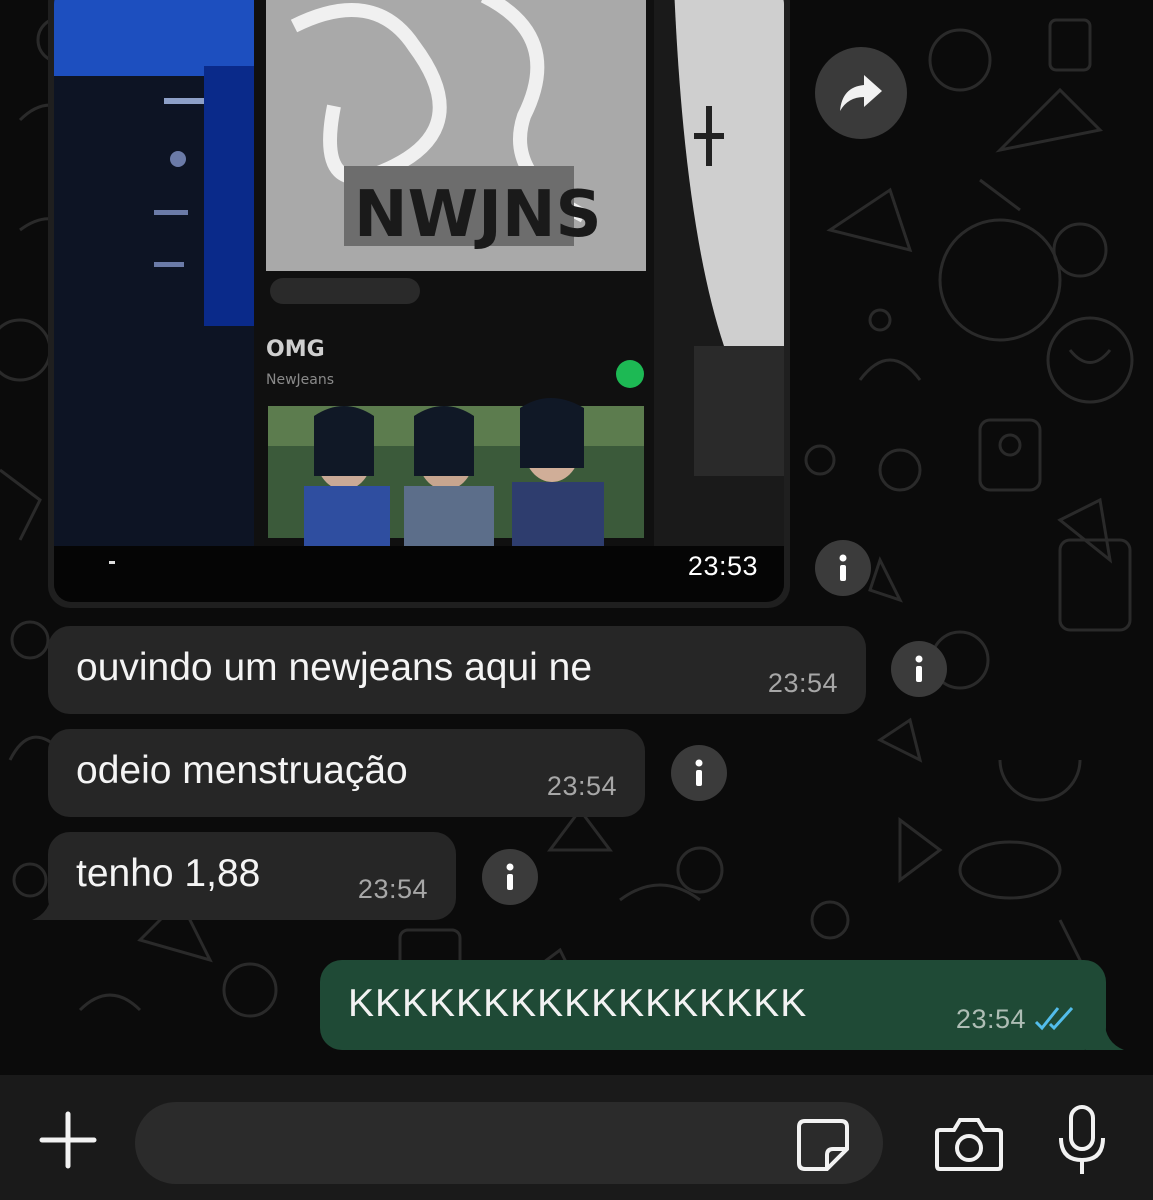  What do you see at coordinates (242, 770) in the screenshot?
I see `message-text: odeio menstruação` at bounding box center [242, 770].